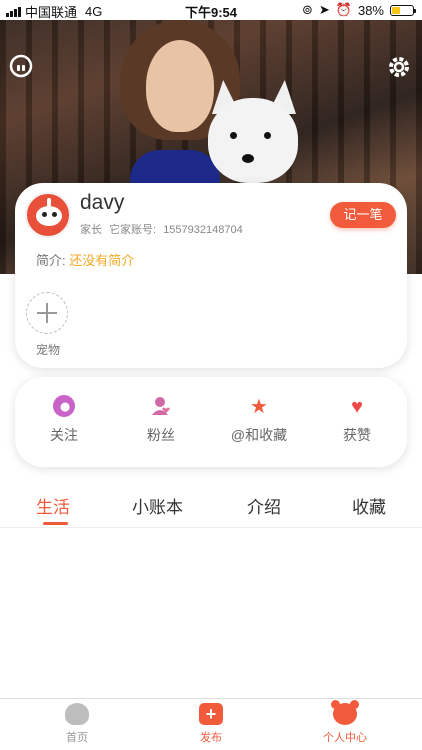 Image resolution: width=422 pixels, height=750 pixels. Describe the element at coordinates (324, 9) in the screenshot. I see `location-icon: ➤` at that location.